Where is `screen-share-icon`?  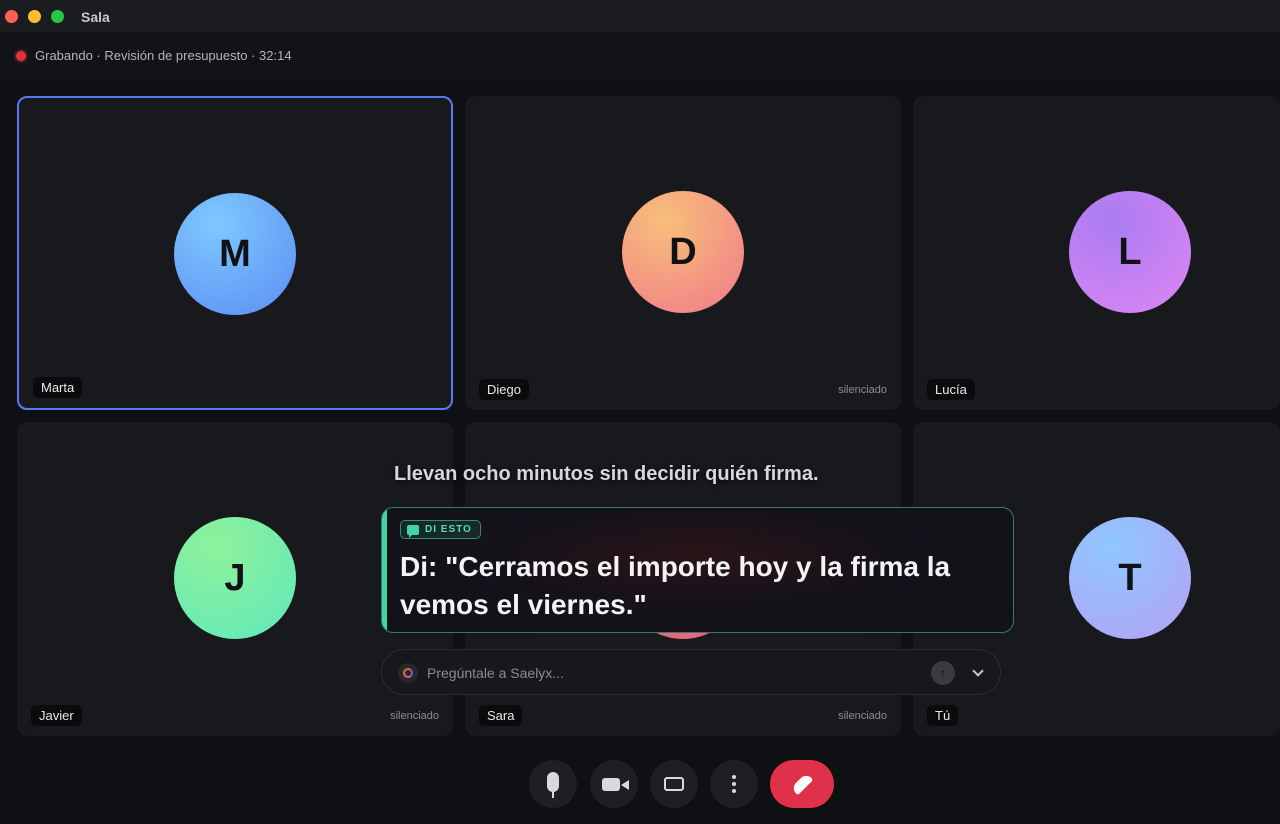
screen-share-icon is located at coordinates (674, 784).